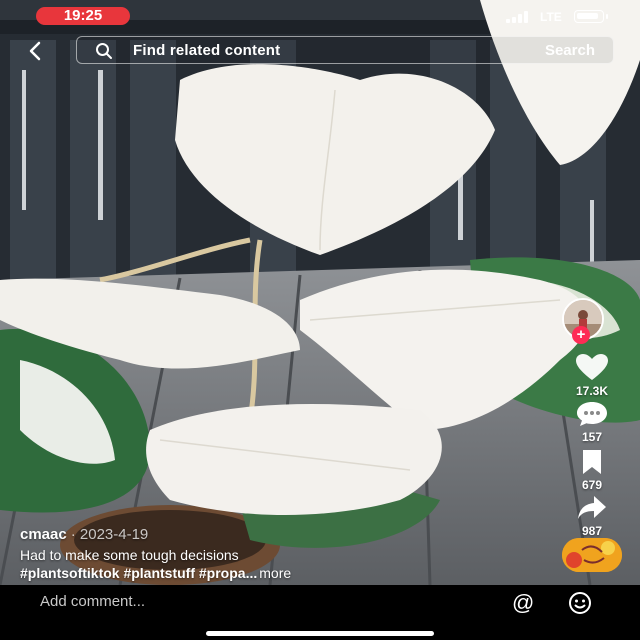  What do you see at coordinates (104, 51) in the screenshot?
I see `search-icon` at bounding box center [104, 51].